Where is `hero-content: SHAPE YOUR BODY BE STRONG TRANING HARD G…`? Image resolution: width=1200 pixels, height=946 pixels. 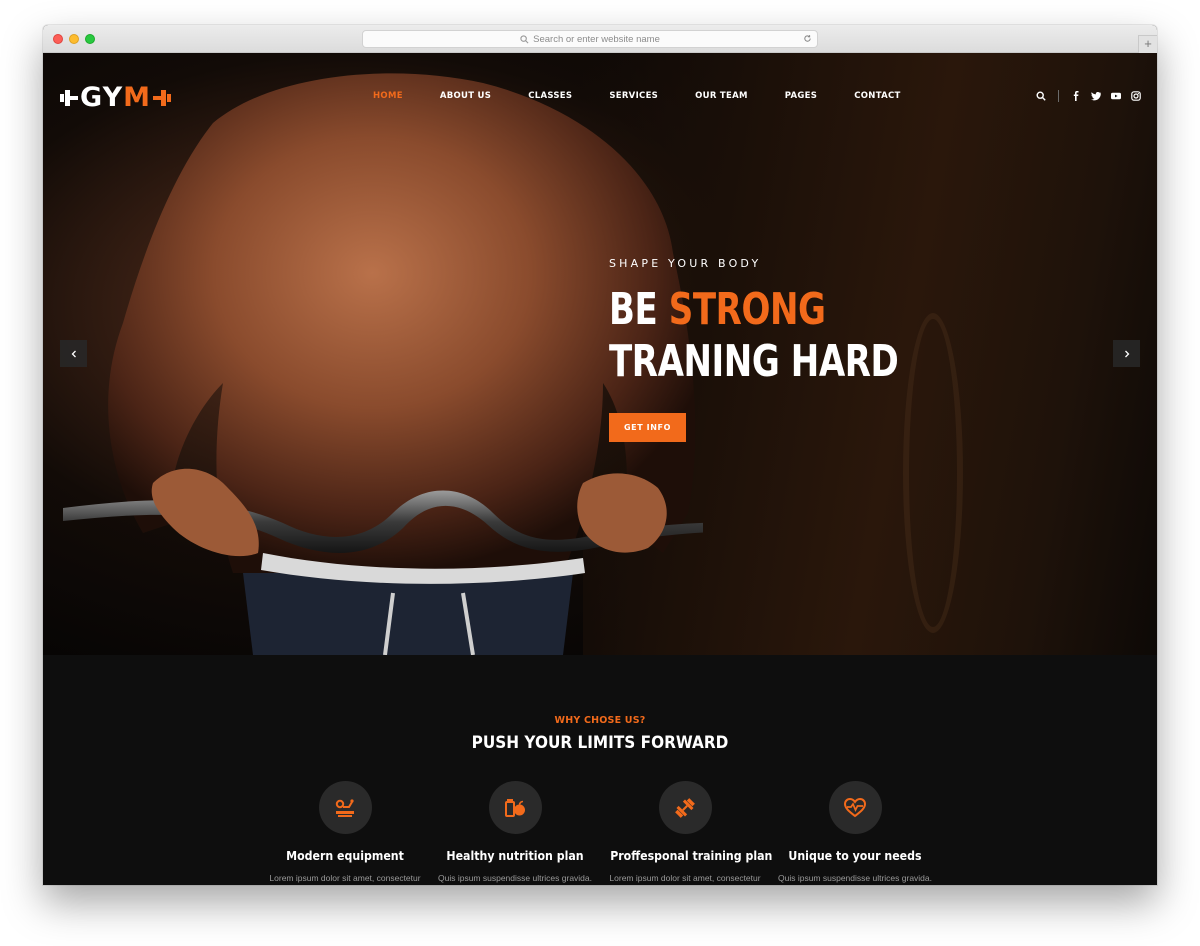
hero-content: SHAPE YOUR BODY BE STRONG TRANING HARD G… is located at coordinates (777, 349).